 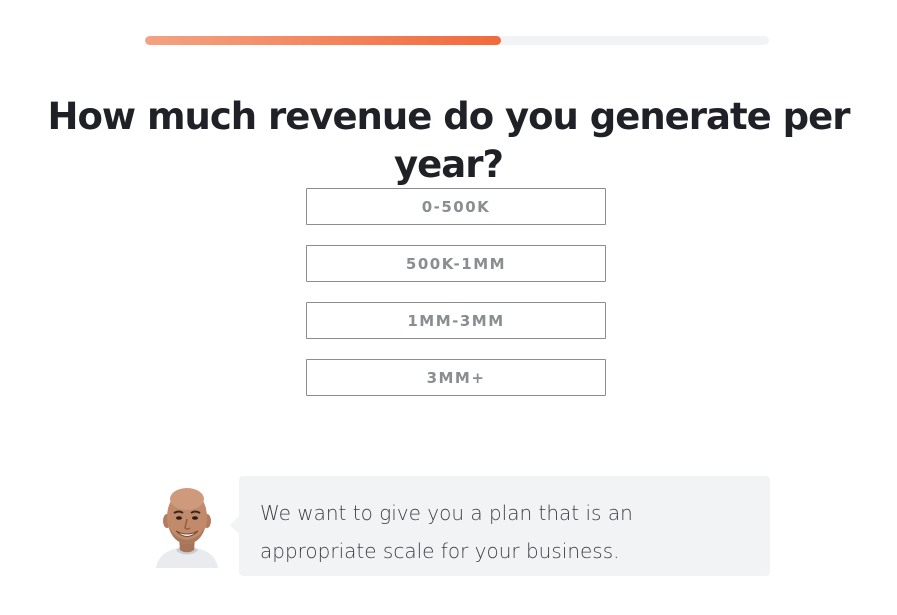 What do you see at coordinates (456, 377) in the screenshot?
I see `option-3mm-plus-button: 3MM+` at bounding box center [456, 377].